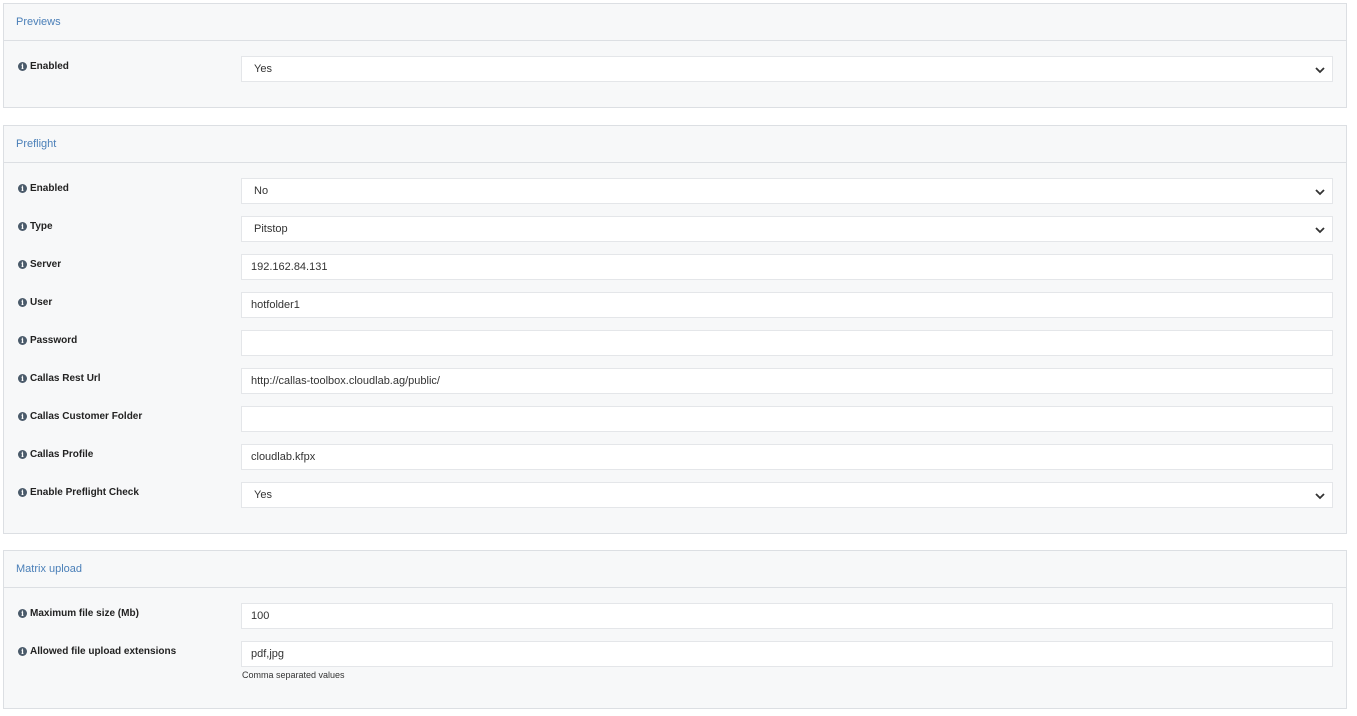 Image resolution: width=1357 pixels, height=716 pixels. I want to click on preflight-callas-profile-row: i Callas Profile cloudlab.kfpx, so click(675, 457).